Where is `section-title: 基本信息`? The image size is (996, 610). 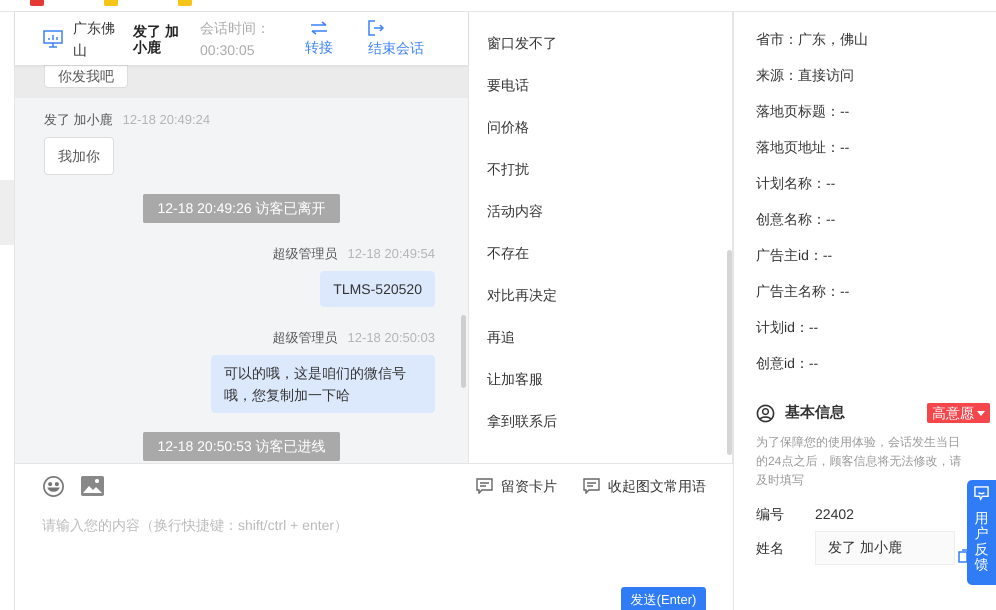
section-title: 基本信息 is located at coordinates (815, 412).